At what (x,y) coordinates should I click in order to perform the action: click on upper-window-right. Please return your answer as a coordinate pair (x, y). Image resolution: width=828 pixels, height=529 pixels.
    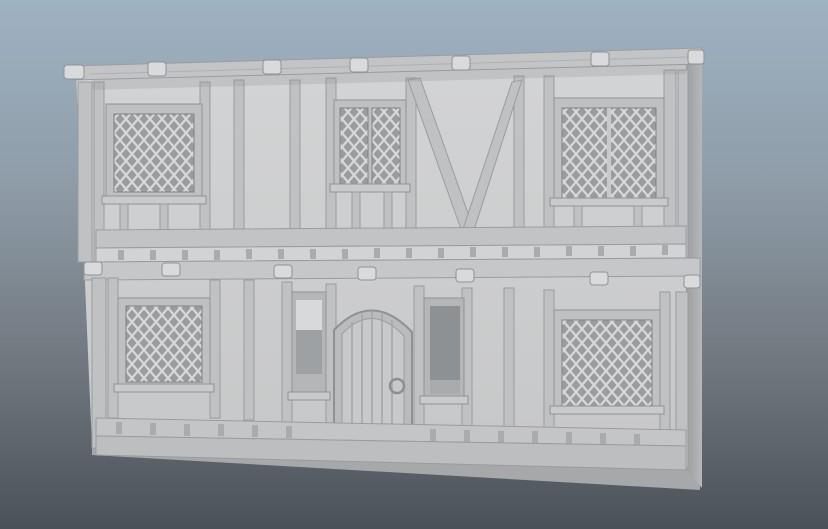
    Looking at the image, I should click on (609, 152).